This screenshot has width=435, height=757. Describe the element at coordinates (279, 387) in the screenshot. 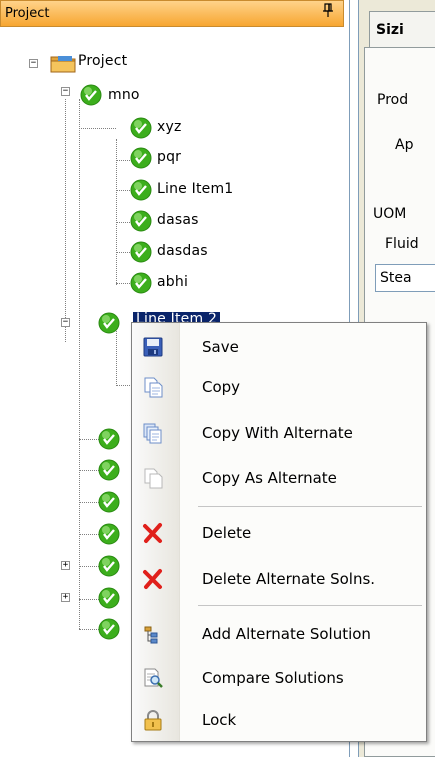

I see `menu-item-copy: Copy` at that location.